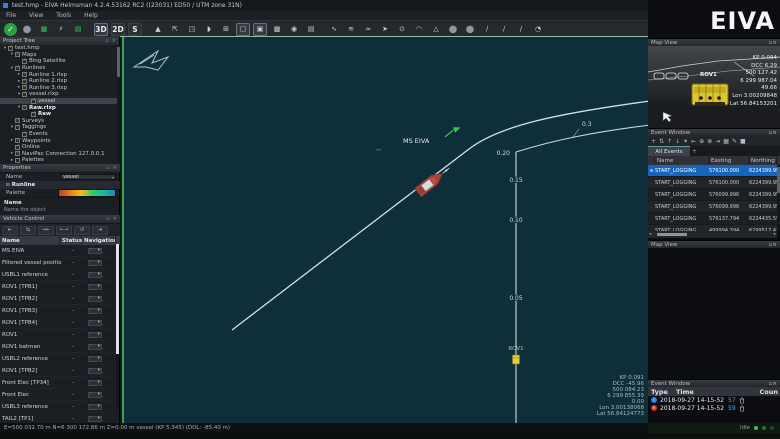  What do you see at coordinates (453, 29) in the screenshot?
I see `circle-button-1-icon: ●` at bounding box center [453, 29].